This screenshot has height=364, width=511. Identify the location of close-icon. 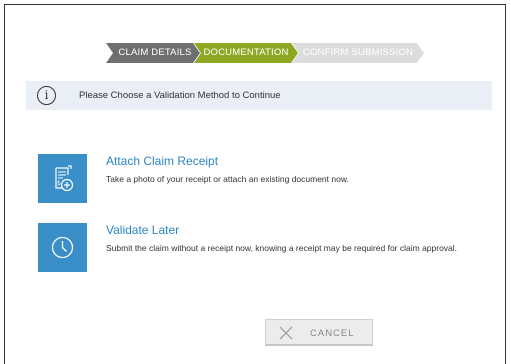
(286, 333).